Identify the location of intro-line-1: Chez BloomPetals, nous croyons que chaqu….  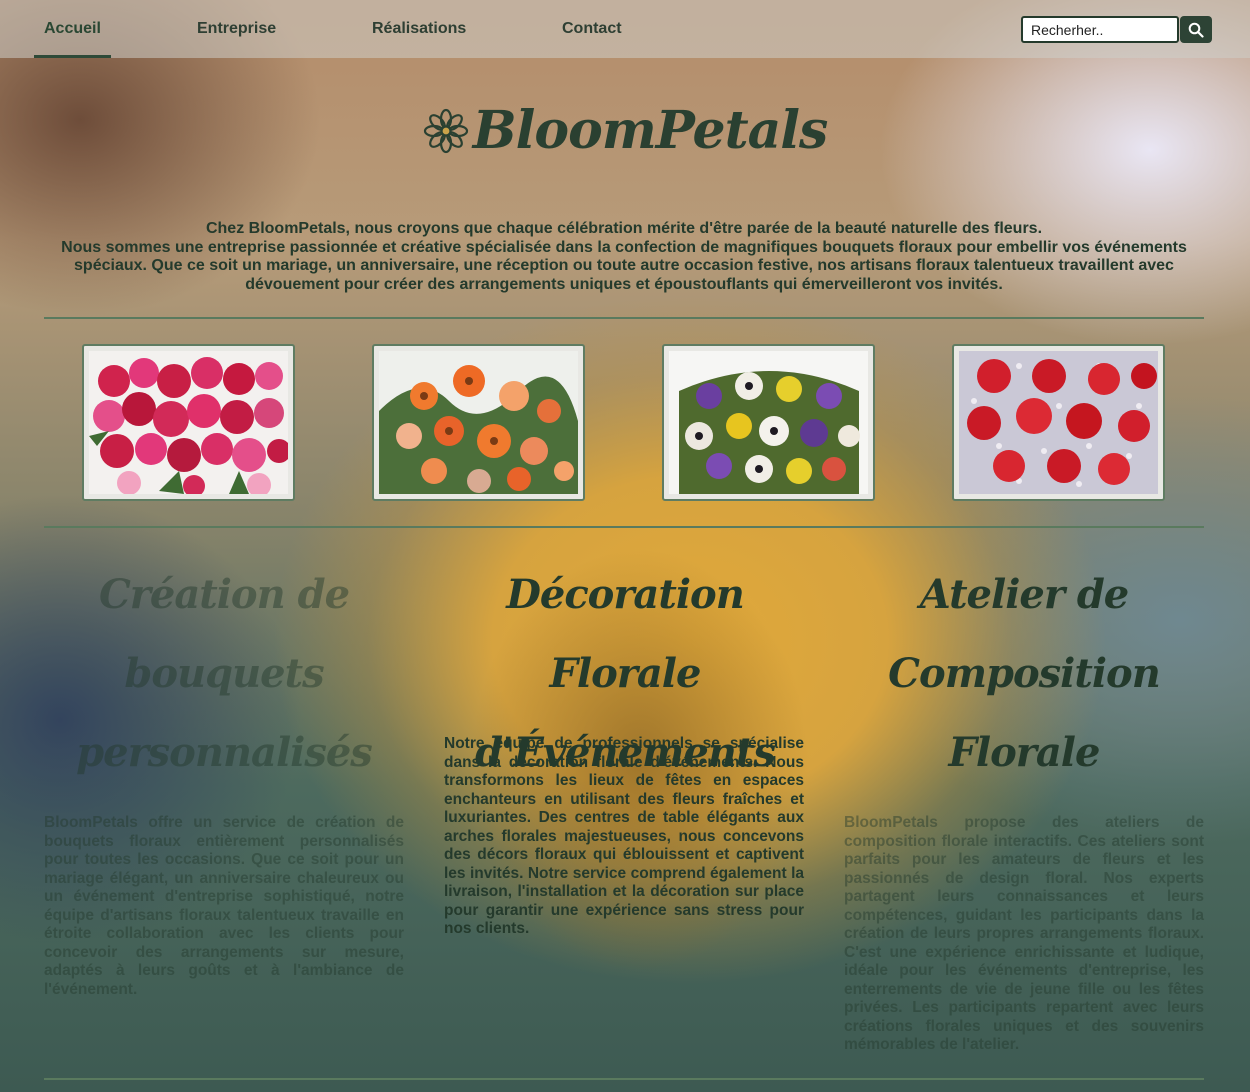
(624, 228).